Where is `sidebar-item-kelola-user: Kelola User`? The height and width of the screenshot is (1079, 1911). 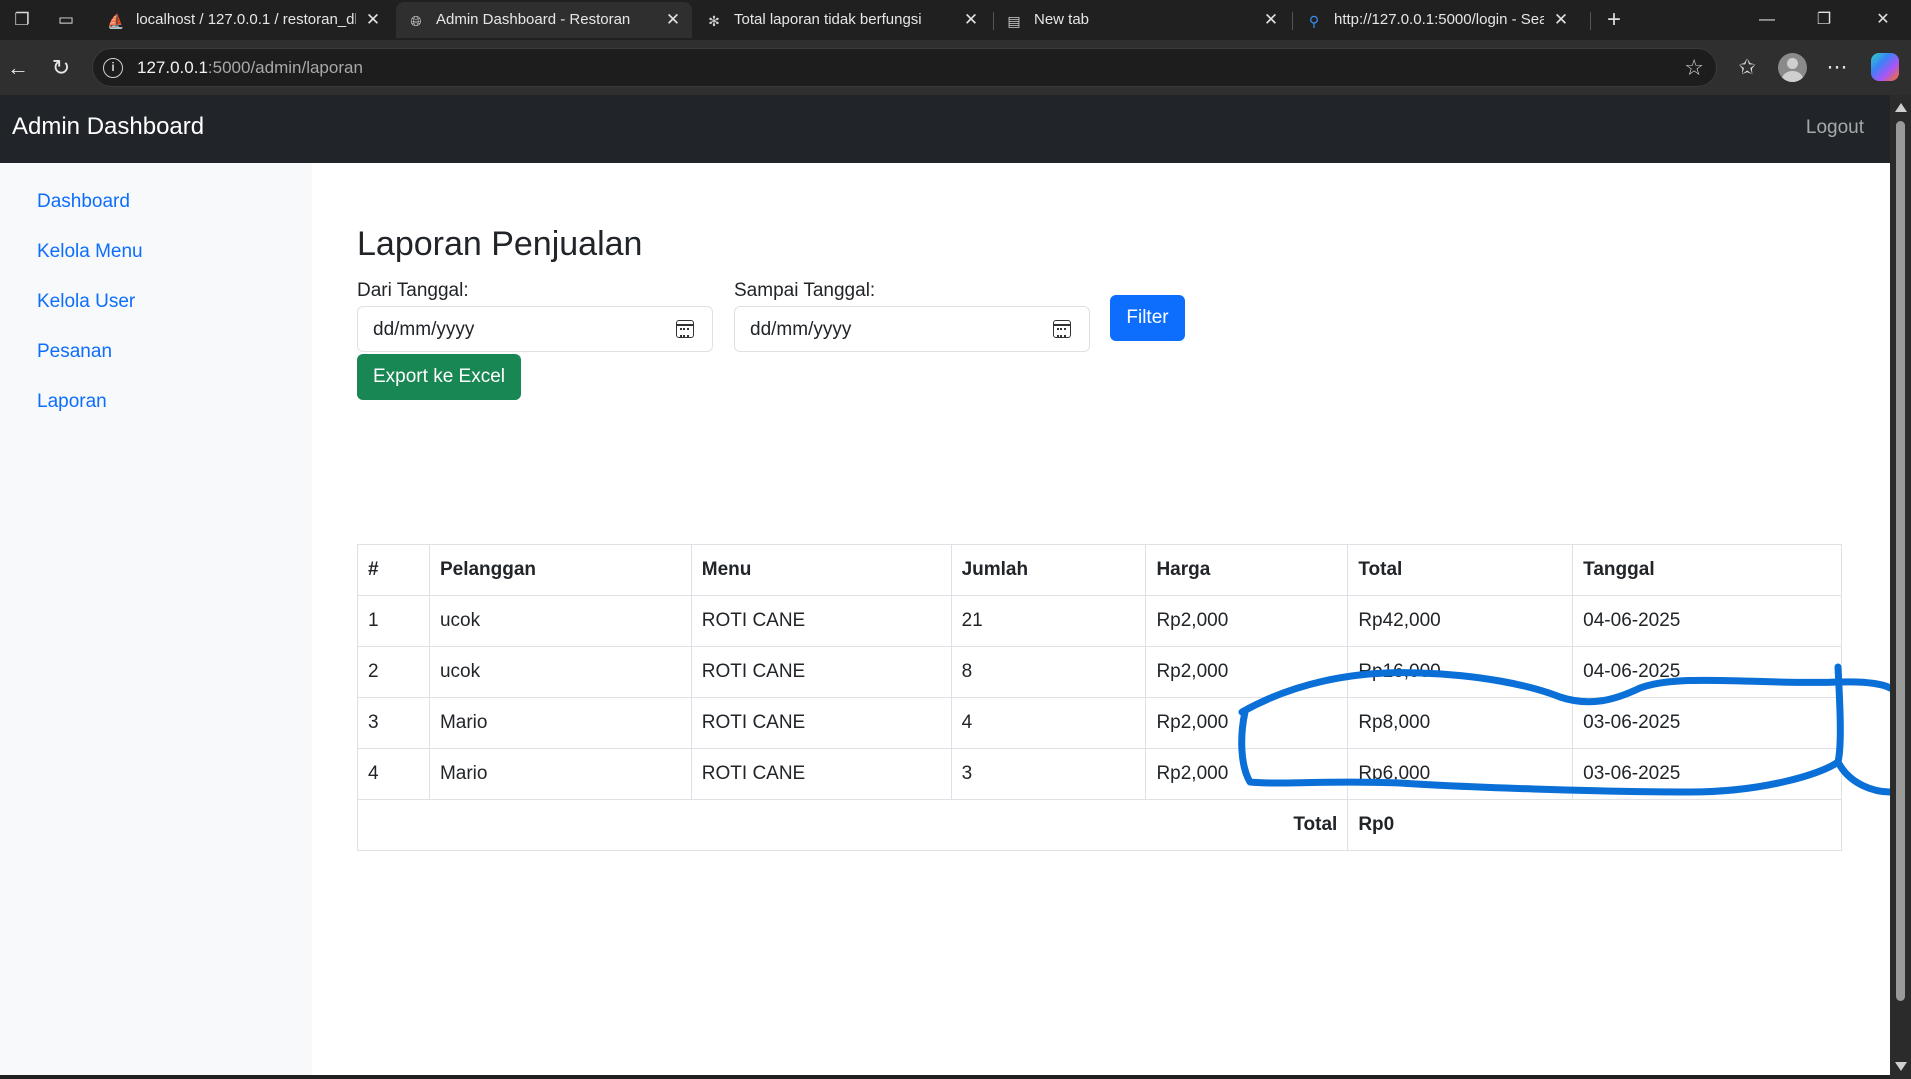
sidebar-item-kelola-user: Kelola User is located at coordinates (86, 302).